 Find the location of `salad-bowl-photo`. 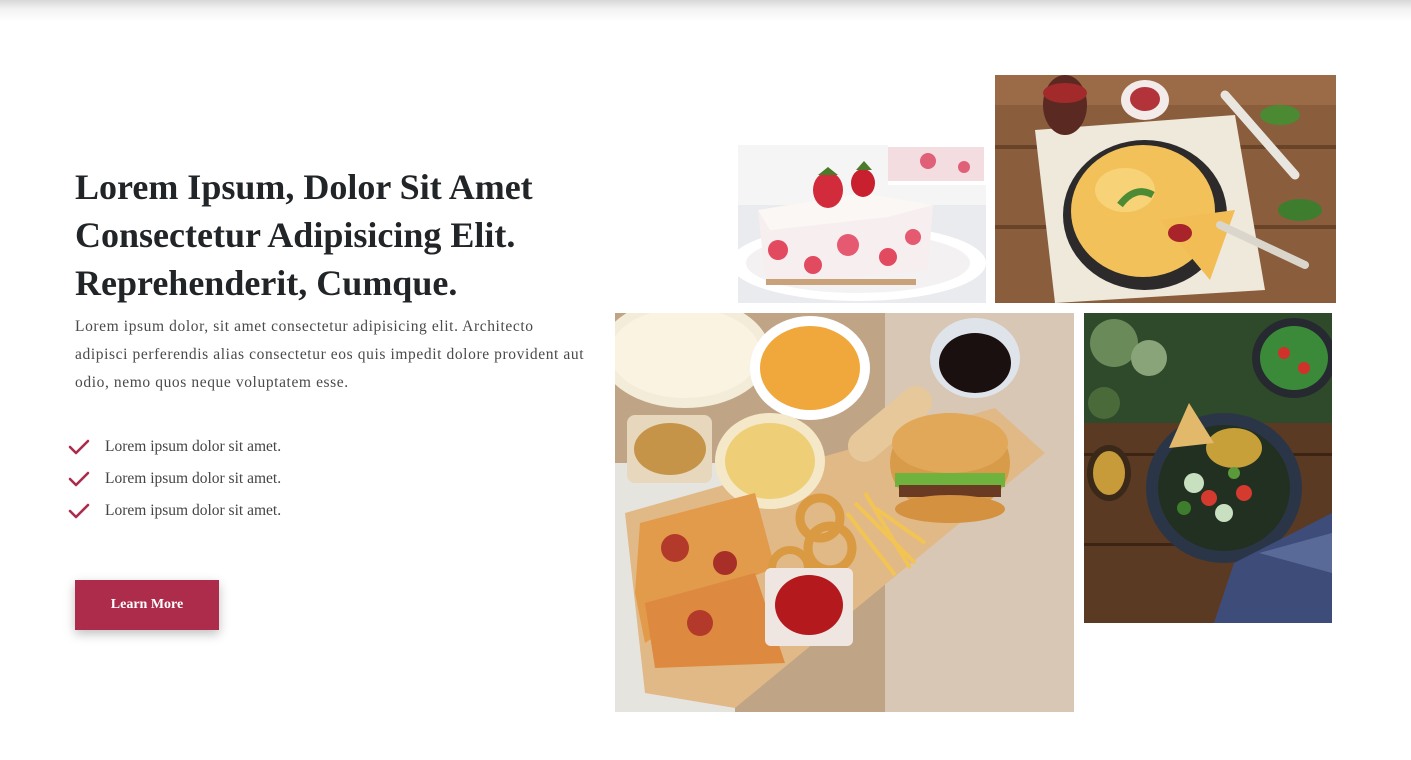

salad-bowl-photo is located at coordinates (1208, 468).